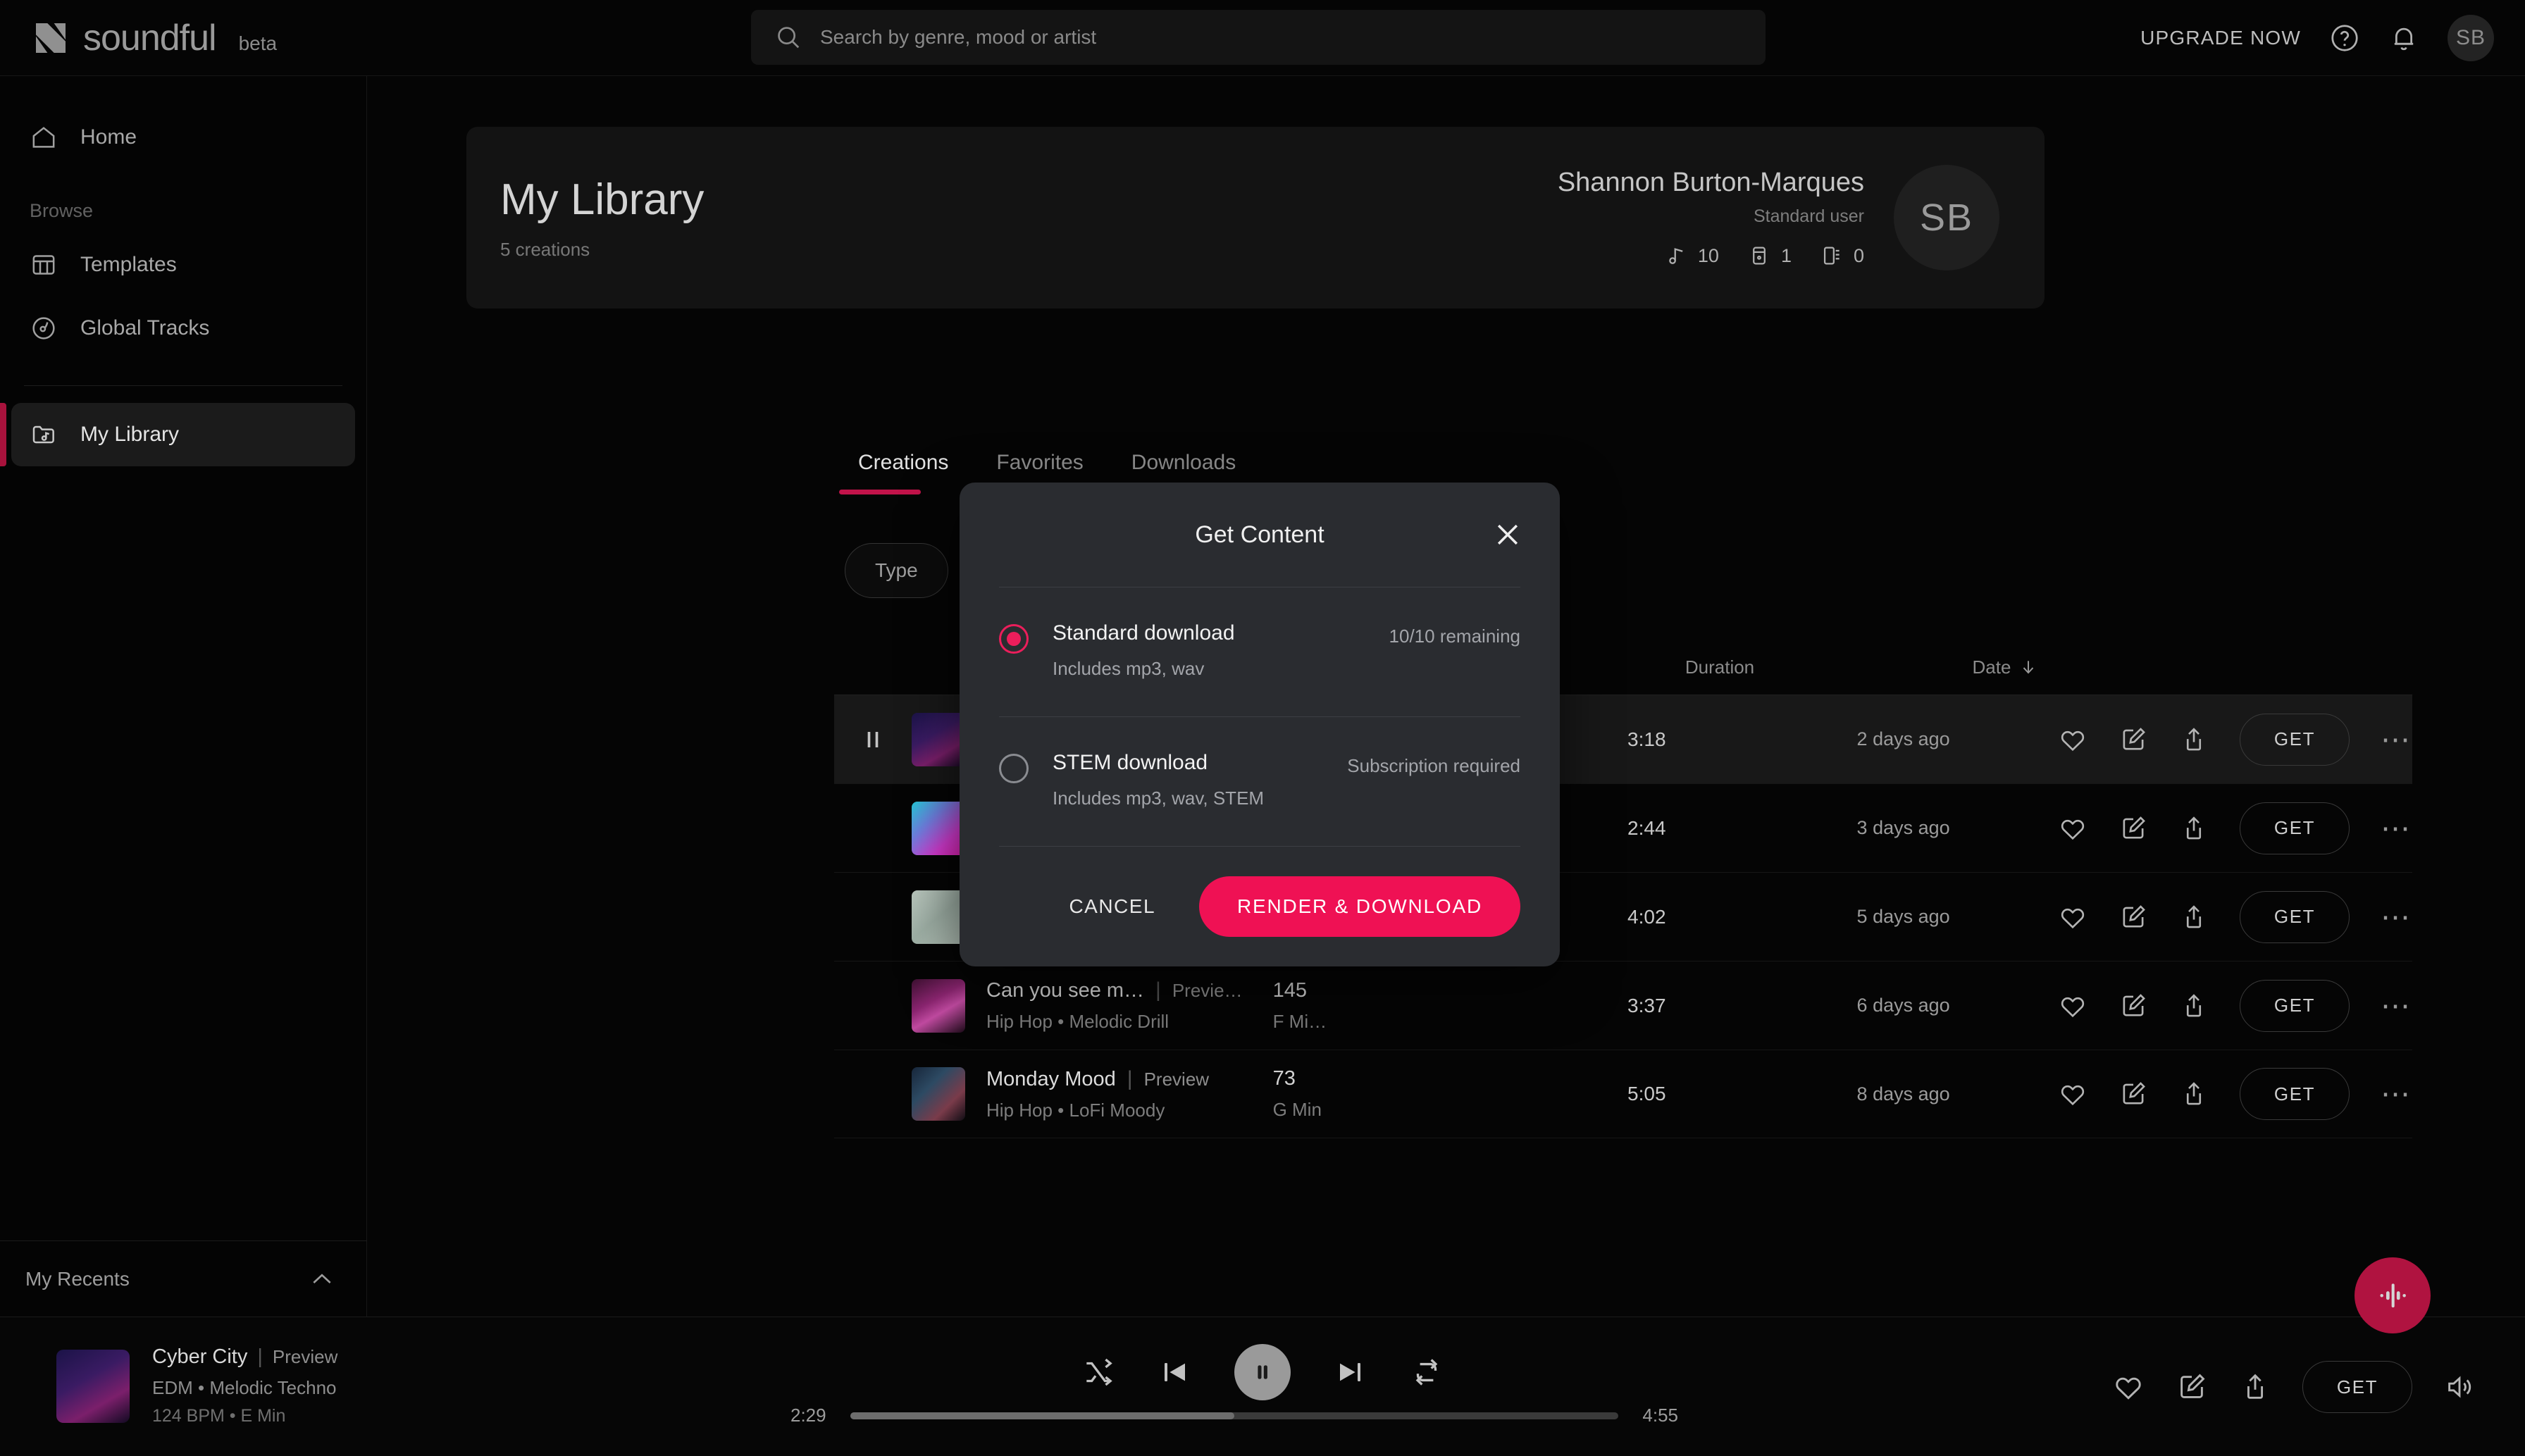 The image size is (2525, 1456). Describe the element at coordinates (2357, 1387) in the screenshot. I see `player-get-button: GET` at that location.